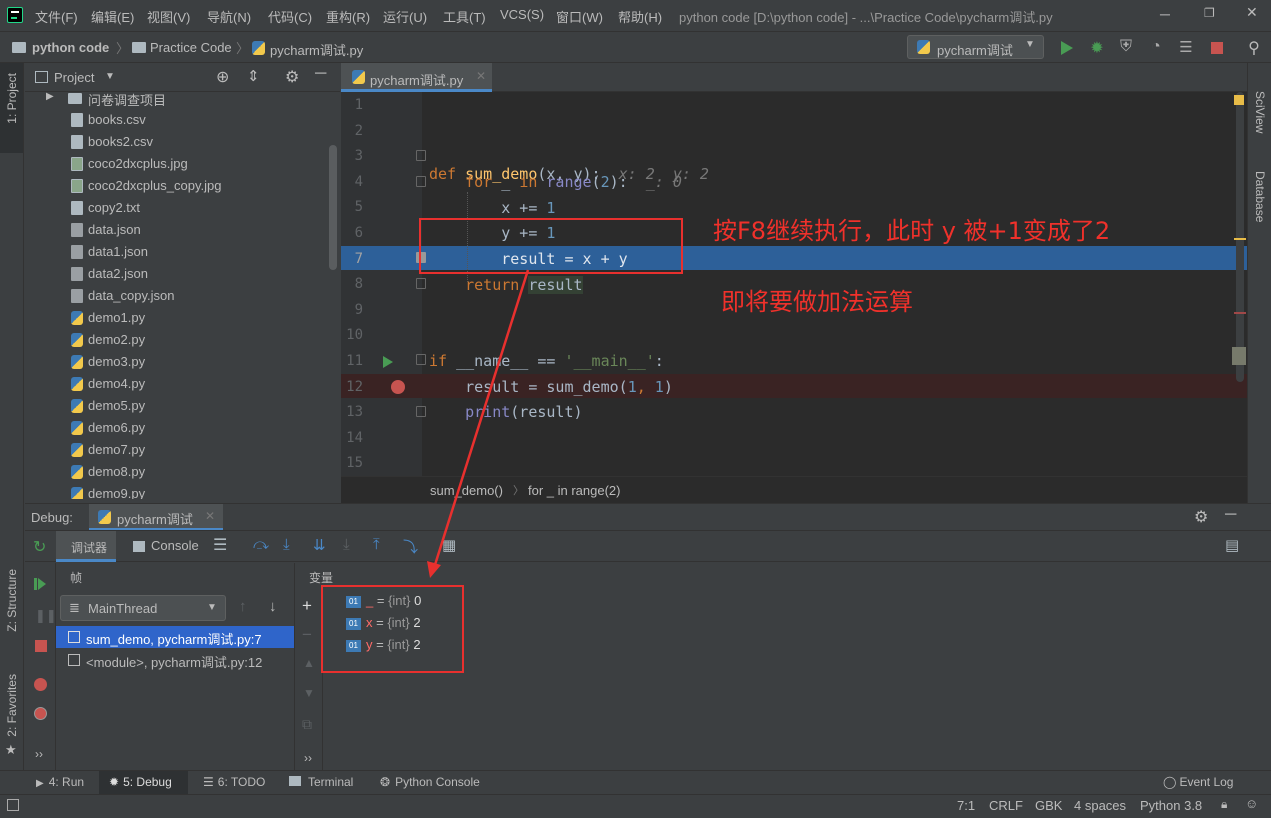  What do you see at coordinates (175, 660) in the screenshot?
I see `frame-row: <module>, pycharm调试.py:12` at bounding box center [175, 660].